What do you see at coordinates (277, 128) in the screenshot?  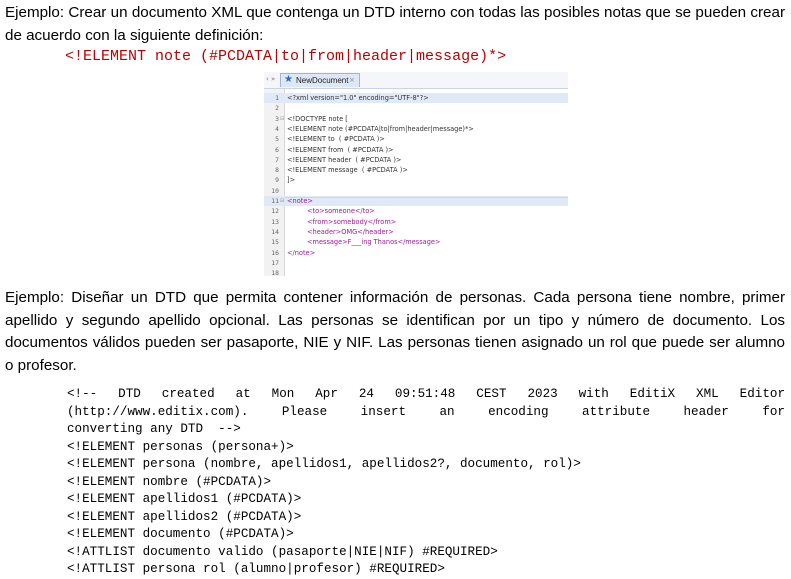 I see `line-number: 4` at bounding box center [277, 128].